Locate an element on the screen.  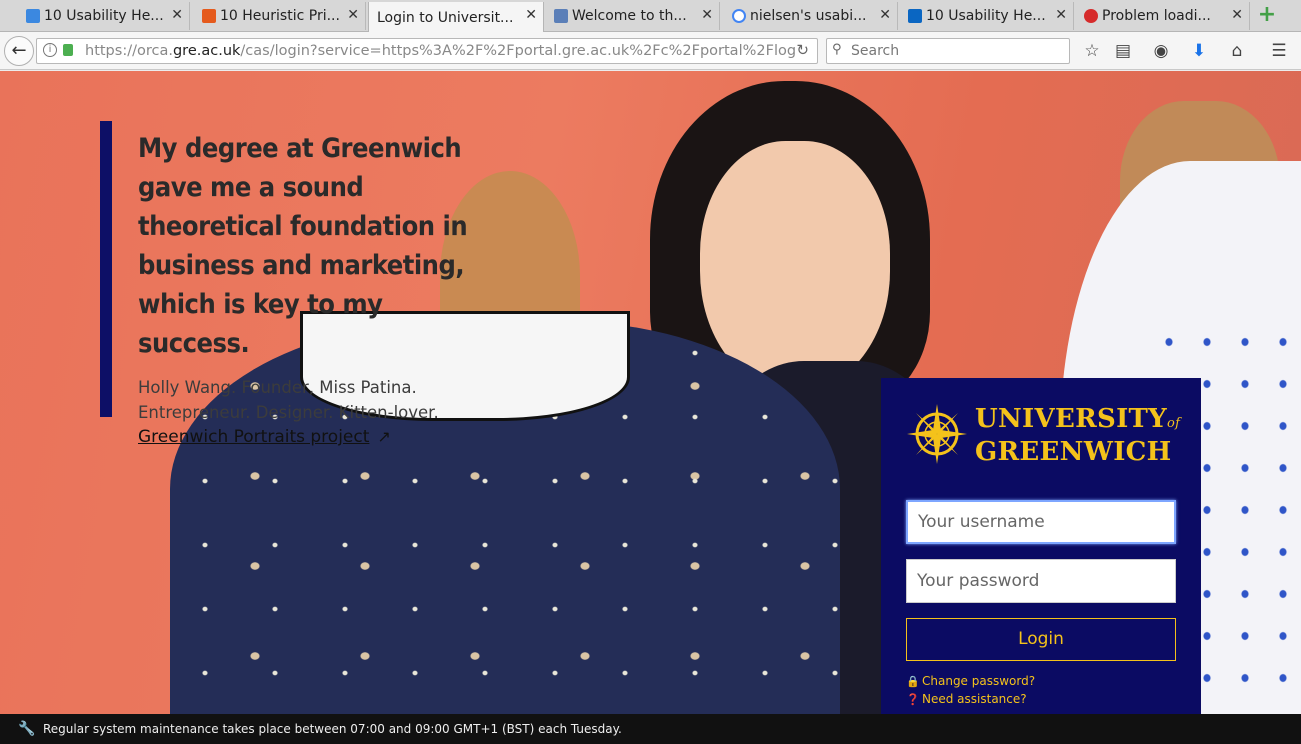
download-icon: ⬇ is located at coordinates (1199, 51).